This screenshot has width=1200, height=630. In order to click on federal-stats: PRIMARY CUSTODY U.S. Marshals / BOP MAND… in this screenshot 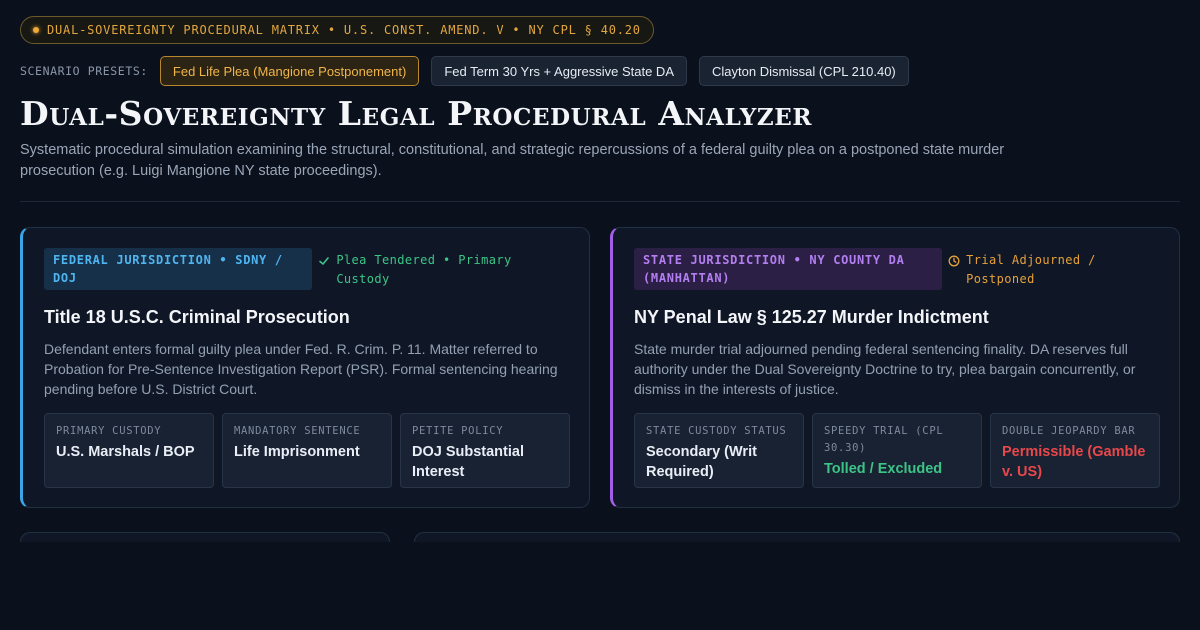, I will do `click(307, 450)`.